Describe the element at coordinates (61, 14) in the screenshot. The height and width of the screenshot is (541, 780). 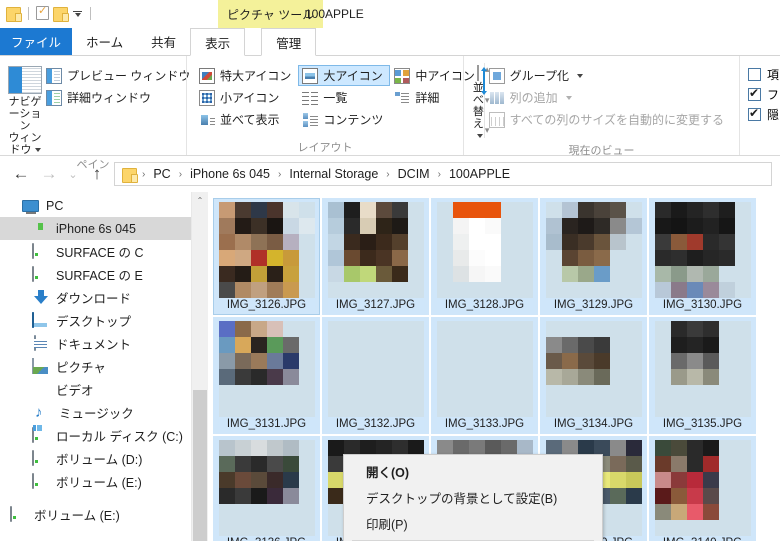
I see `new-folder-icon` at that location.